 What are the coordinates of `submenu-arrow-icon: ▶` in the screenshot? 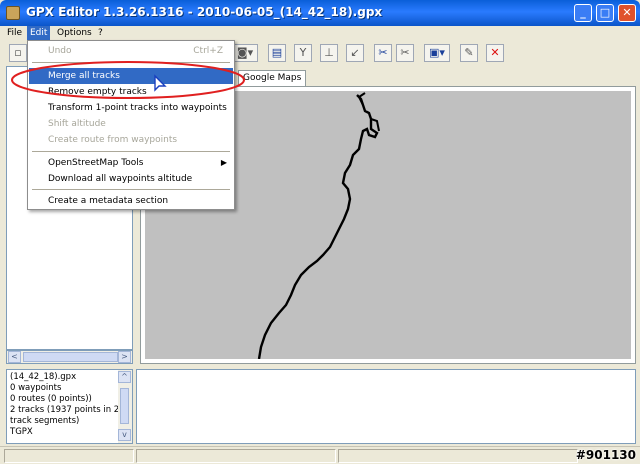 It's located at (223, 162).